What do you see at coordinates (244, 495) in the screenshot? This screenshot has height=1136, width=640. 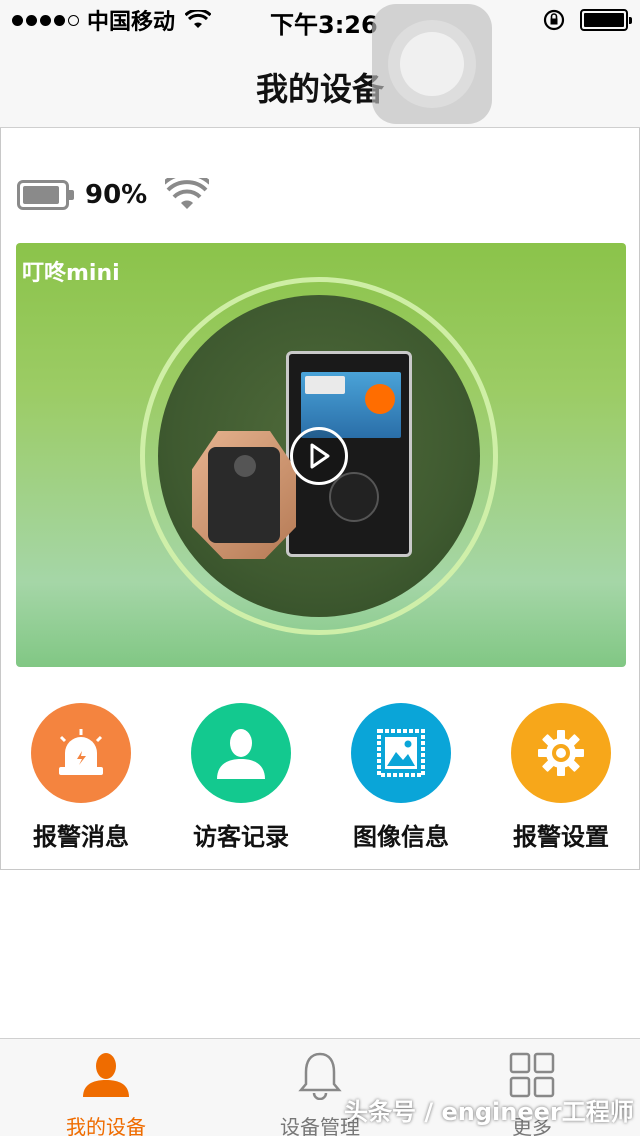 I see `peephole-camera-image` at bounding box center [244, 495].